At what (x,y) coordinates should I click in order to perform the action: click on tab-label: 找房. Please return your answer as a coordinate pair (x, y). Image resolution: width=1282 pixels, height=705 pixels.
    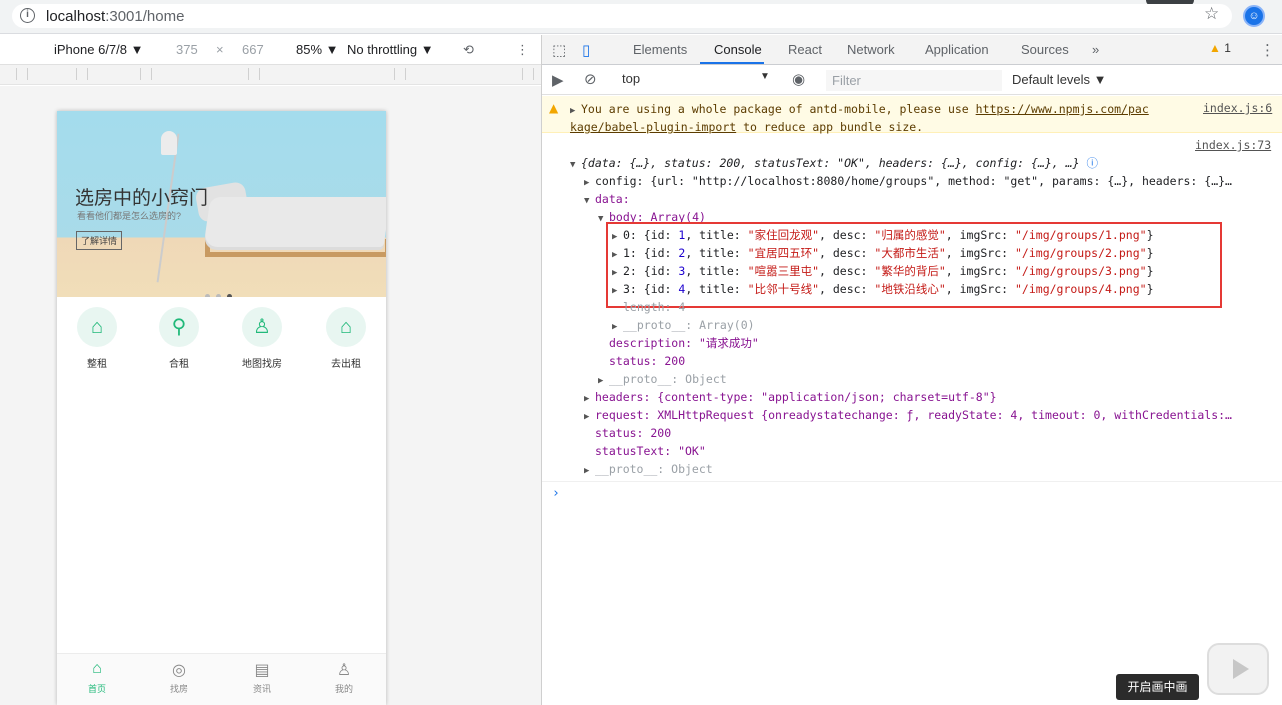
    Looking at the image, I should click on (178, 689).